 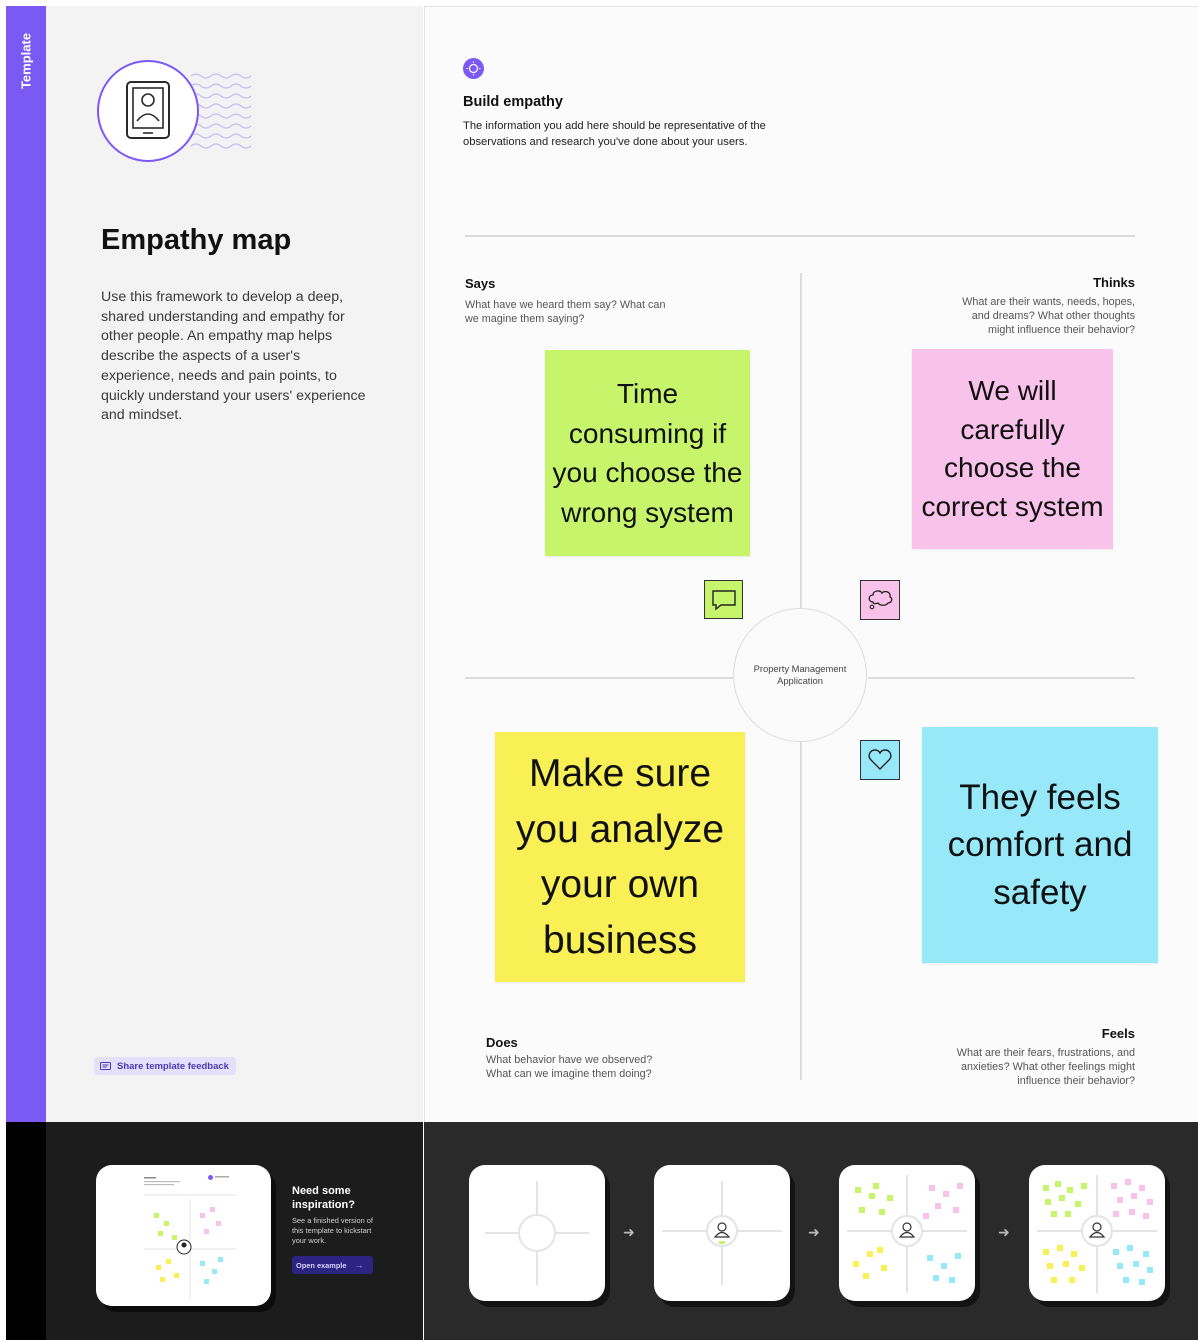 What do you see at coordinates (801, 440) in the screenshot?
I see `vertical-divider-top` at bounding box center [801, 440].